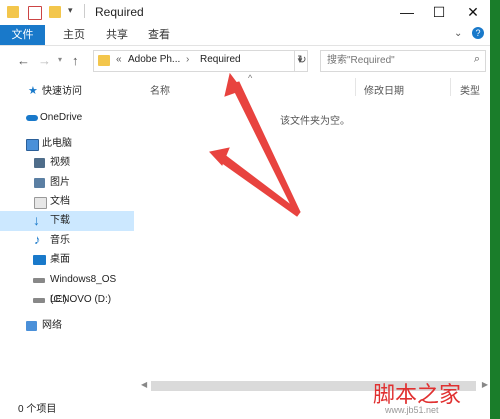 Image resolution: width=500 pixels, height=419 pixels. What do you see at coordinates (144, 384) in the screenshot?
I see `scroll-left-icon: ◀` at bounding box center [144, 384].